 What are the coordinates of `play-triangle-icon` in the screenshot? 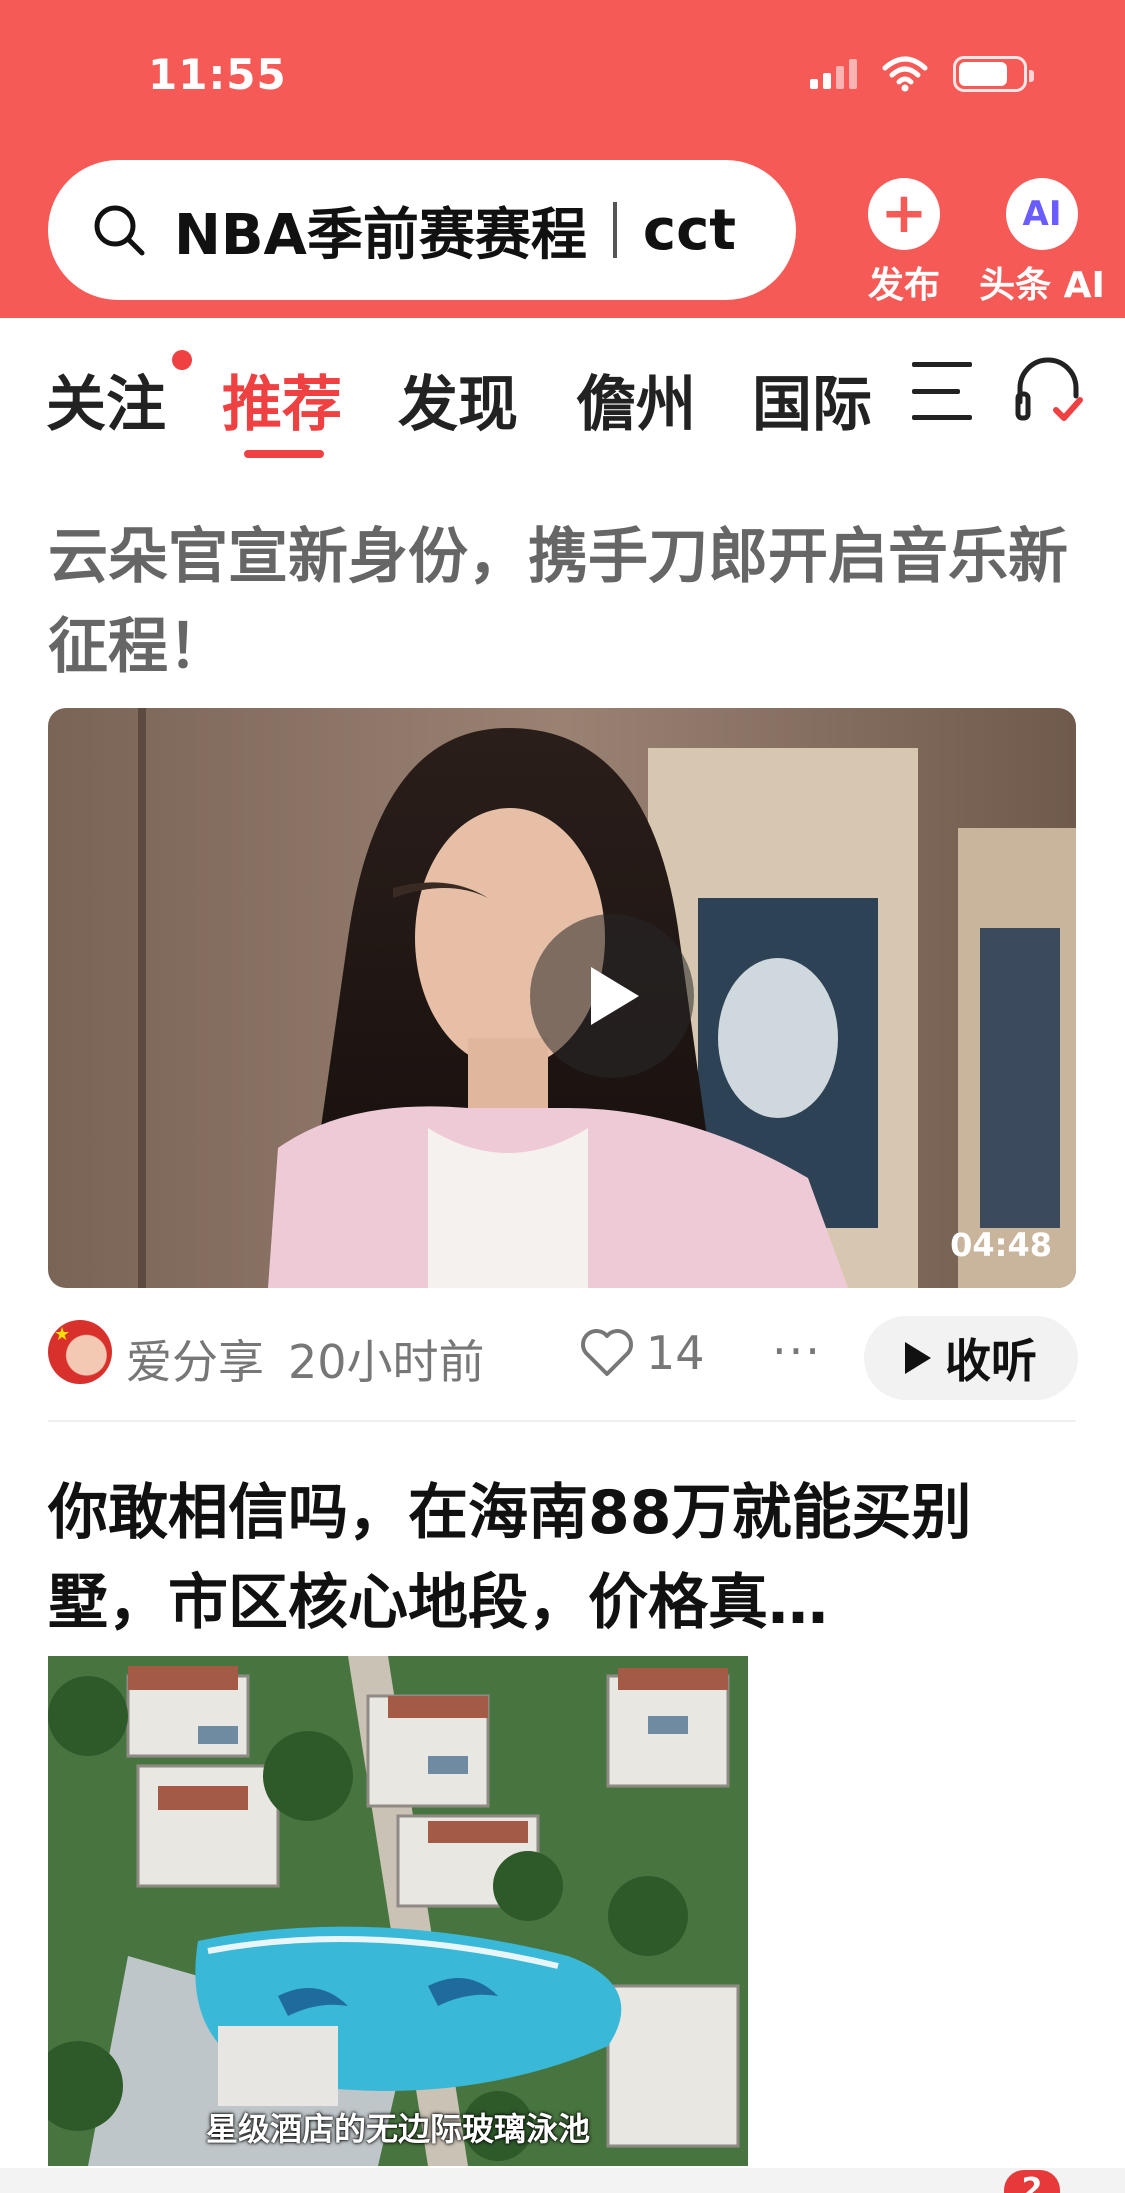 It's located at (918, 1358).